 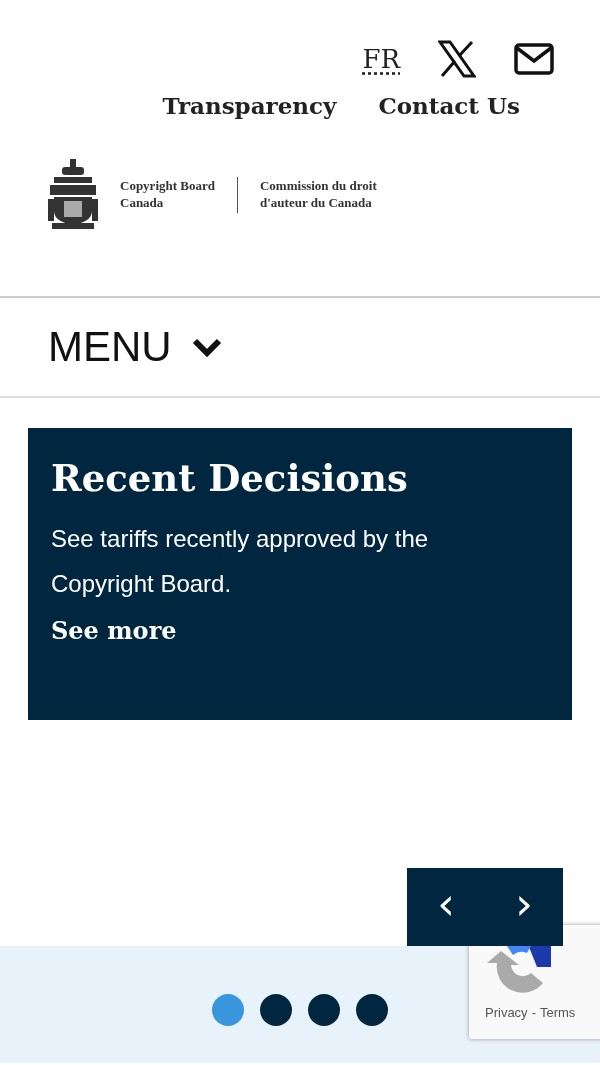 I want to click on terms-link: Terms, so click(x=557, y=1012).